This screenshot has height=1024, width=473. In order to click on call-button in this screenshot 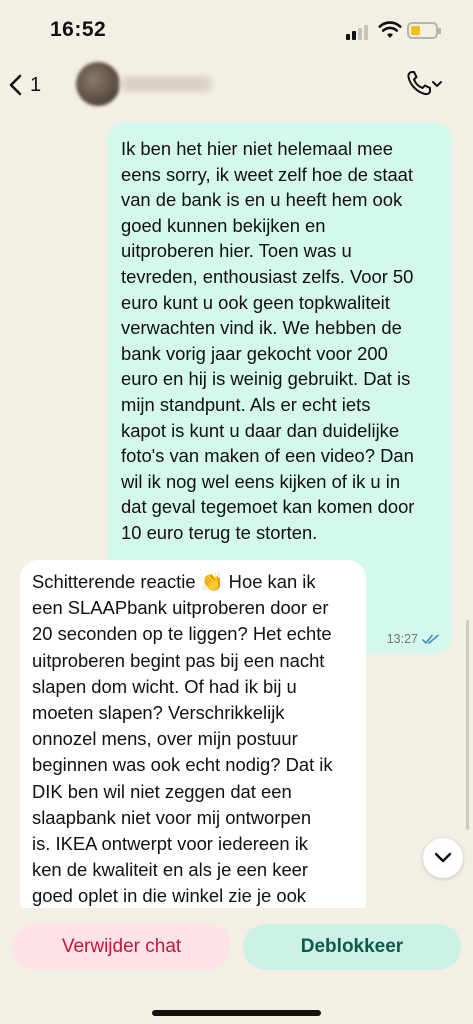, I will do `click(424, 84)`.